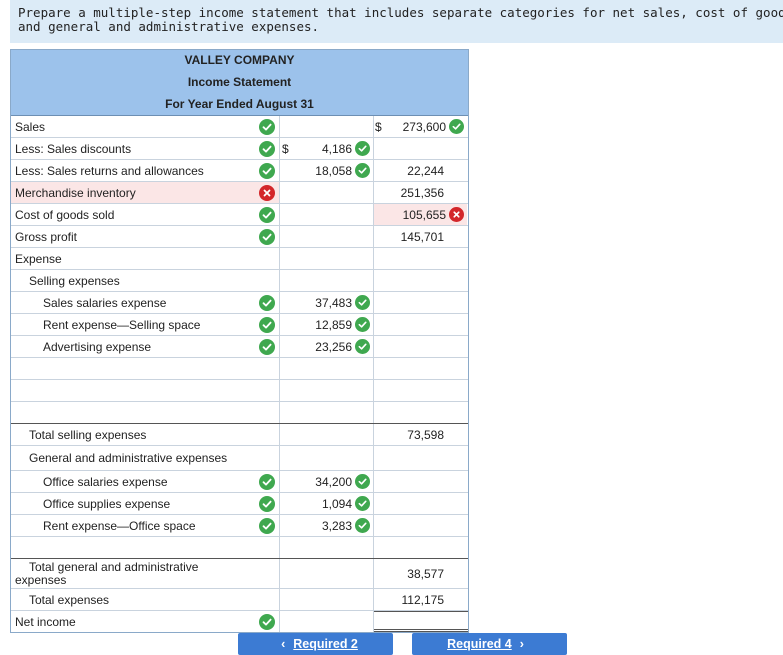 The width and height of the screenshot is (783, 655). I want to click on input-total-selling: 73,598, so click(425, 434).